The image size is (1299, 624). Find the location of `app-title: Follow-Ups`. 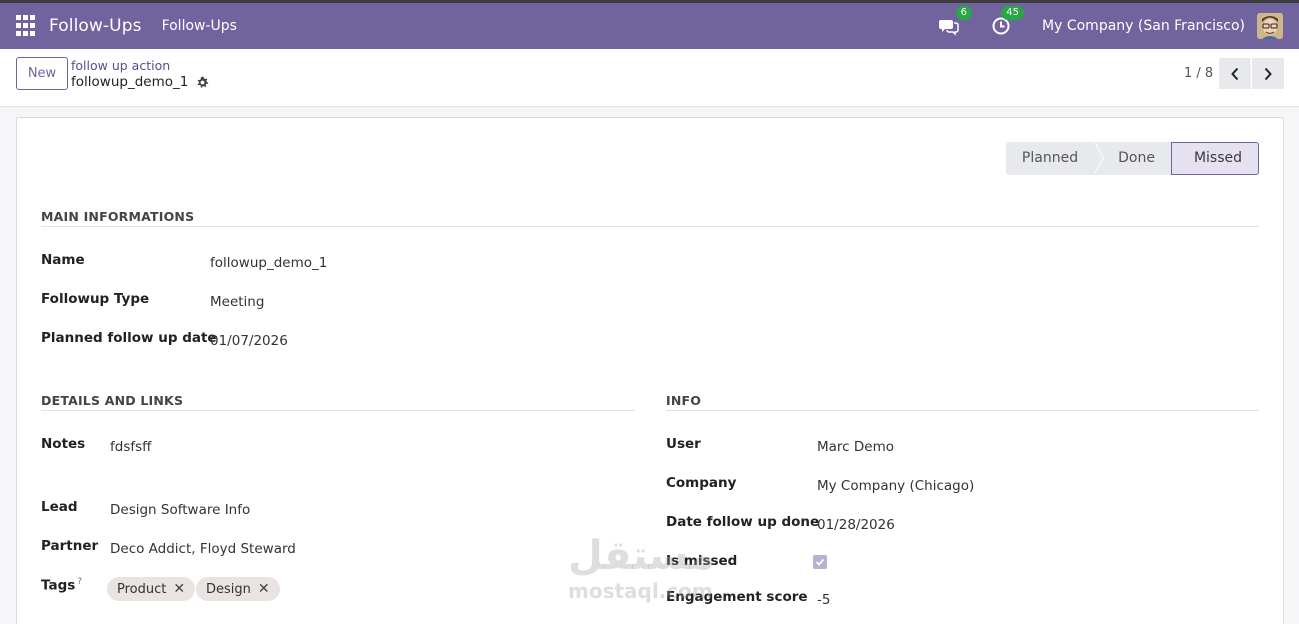

app-title: Follow-Ups is located at coordinates (95, 26).